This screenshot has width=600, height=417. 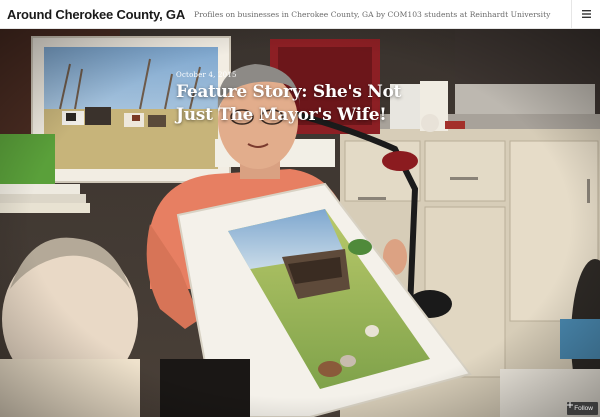 I want to click on menu-button, so click(x=585, y=14).